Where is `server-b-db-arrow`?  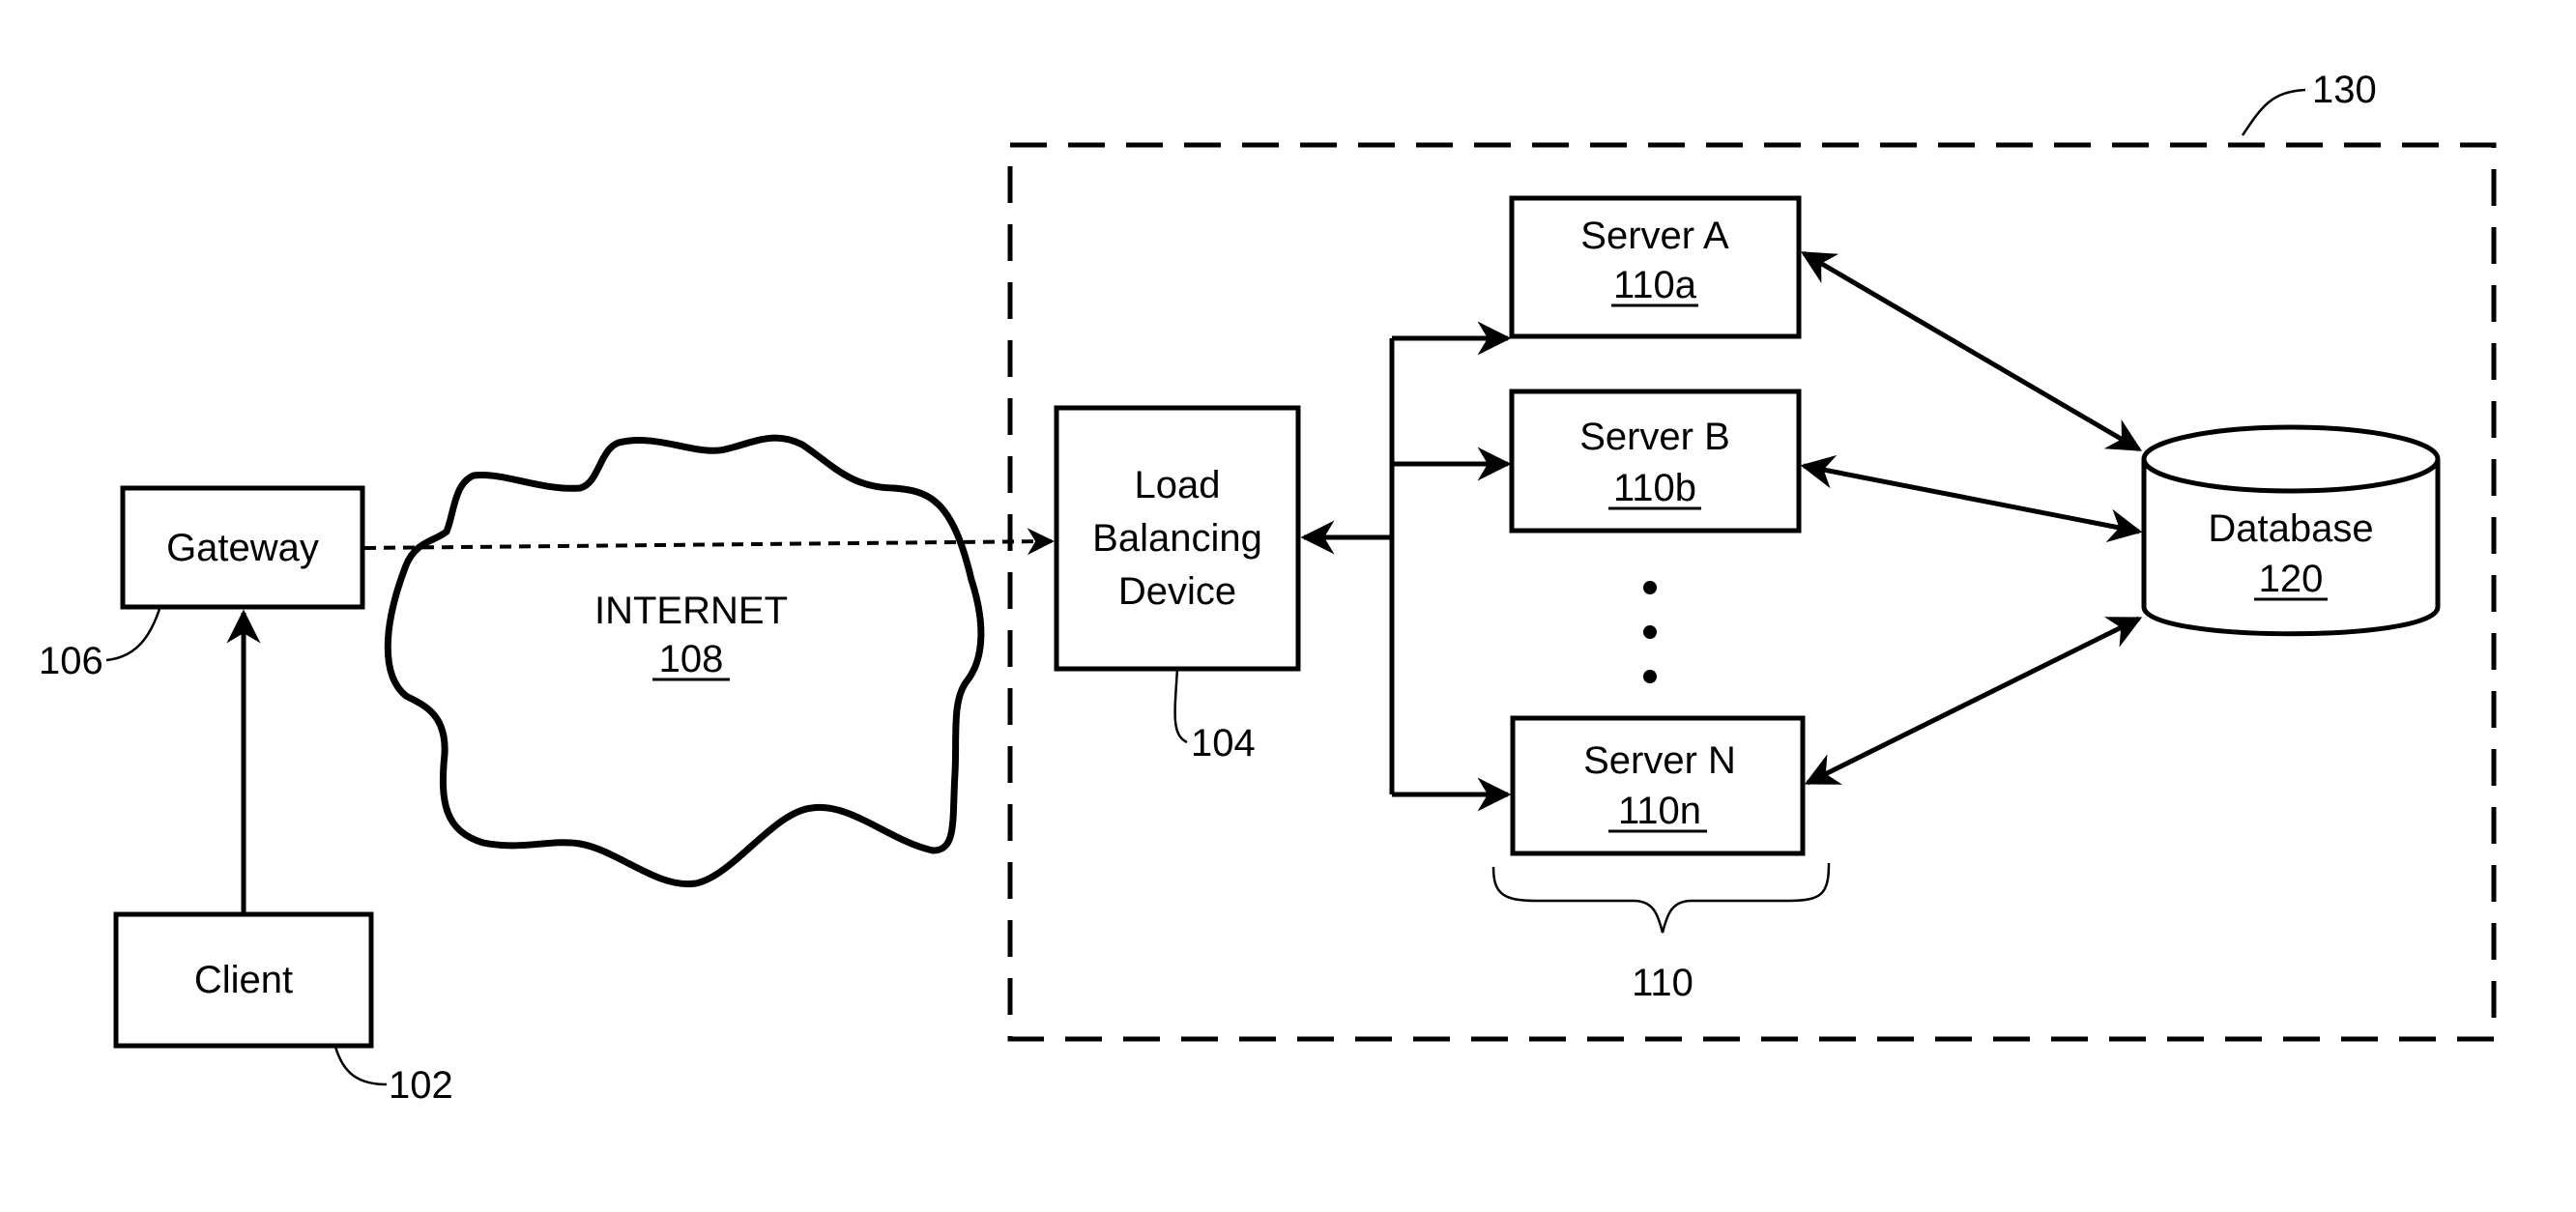
server-b-db-arrow is located at coordinates (1971, 498).